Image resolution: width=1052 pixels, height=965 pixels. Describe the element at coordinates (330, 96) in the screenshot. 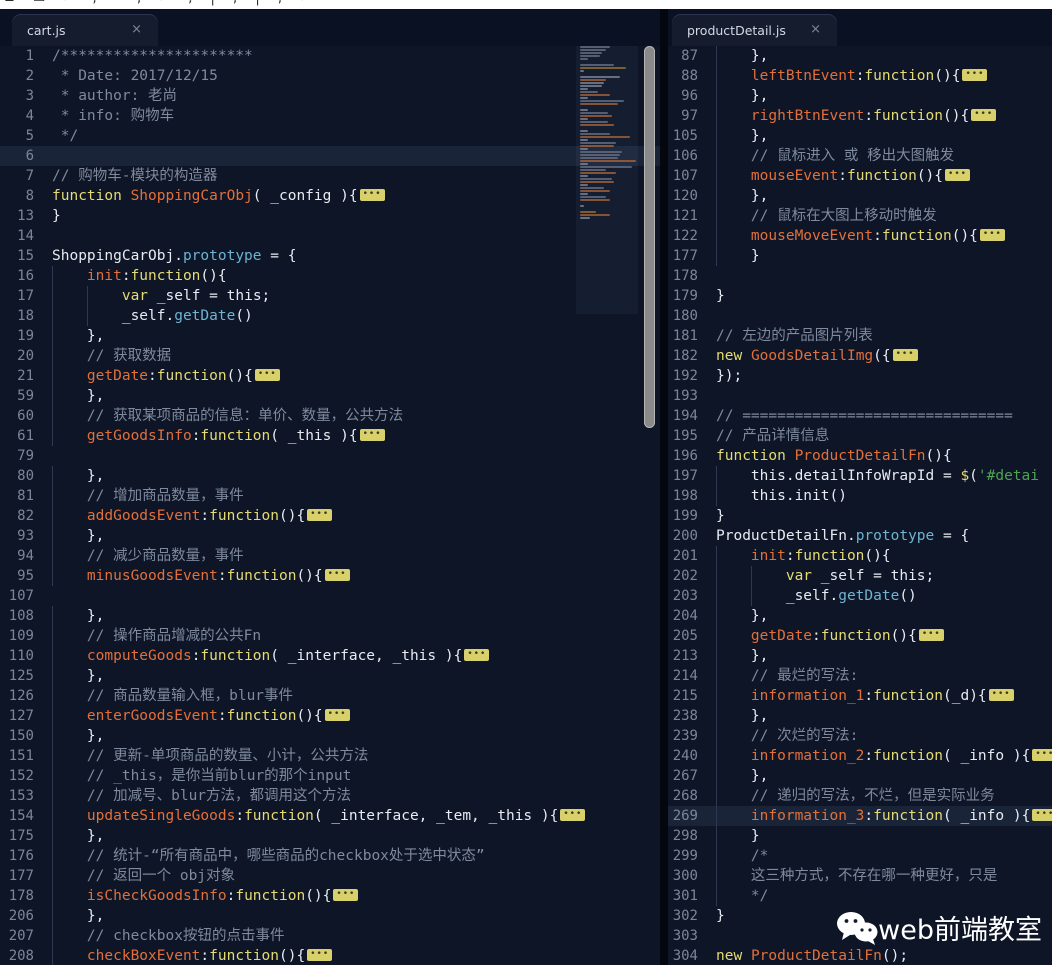

I see `code-line: 3 * author: 老尚` at that location.